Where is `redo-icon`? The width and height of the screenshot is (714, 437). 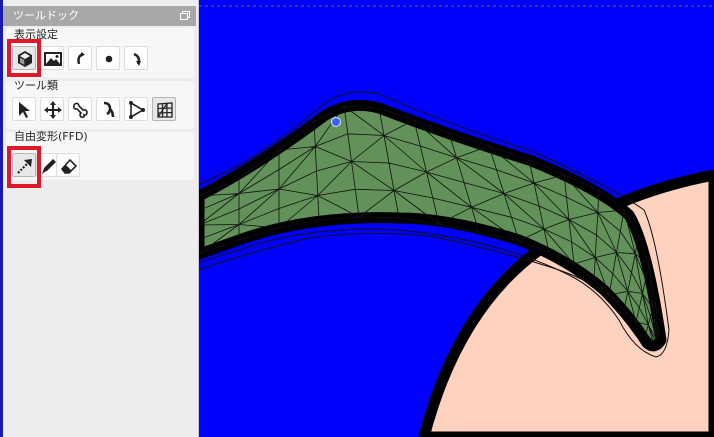 redo-icon is located at coordinates (137, 59).